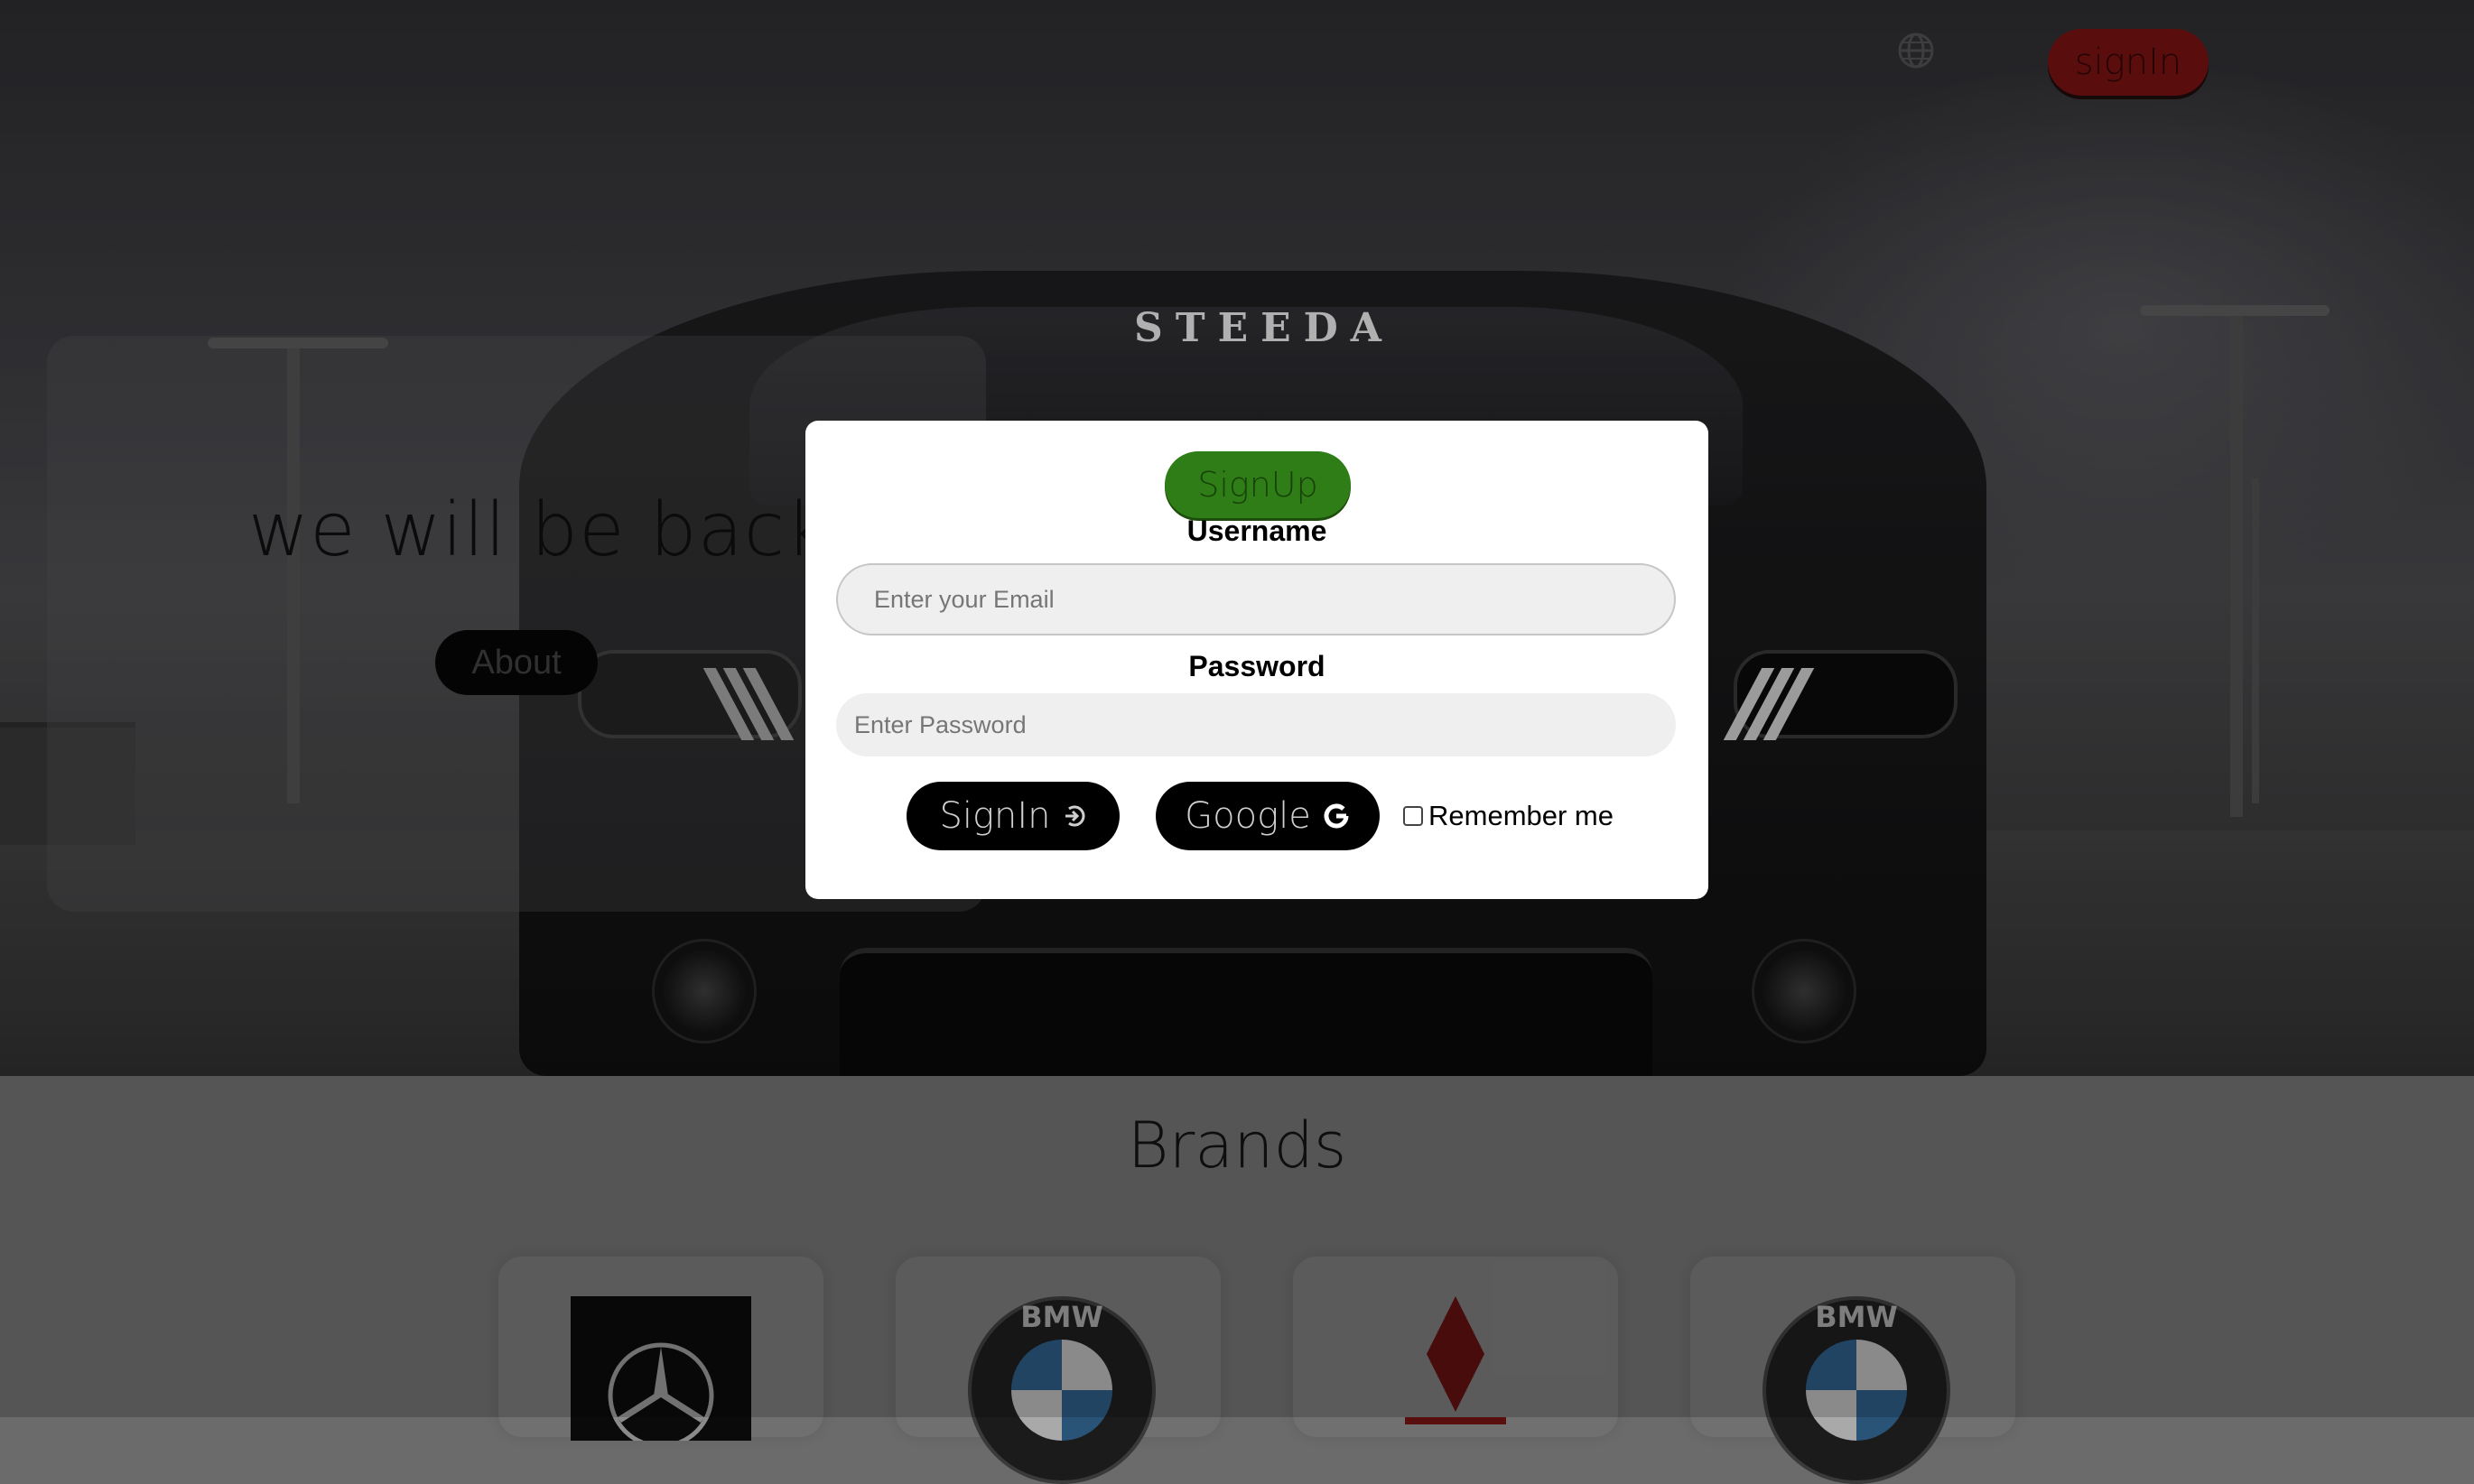 The width and height of the screenshot is (2474, 1484). What do you see at coordinates (1256, 531) in the screenshot?
I see `username-label: Username` at bounding box center [1256, 531].